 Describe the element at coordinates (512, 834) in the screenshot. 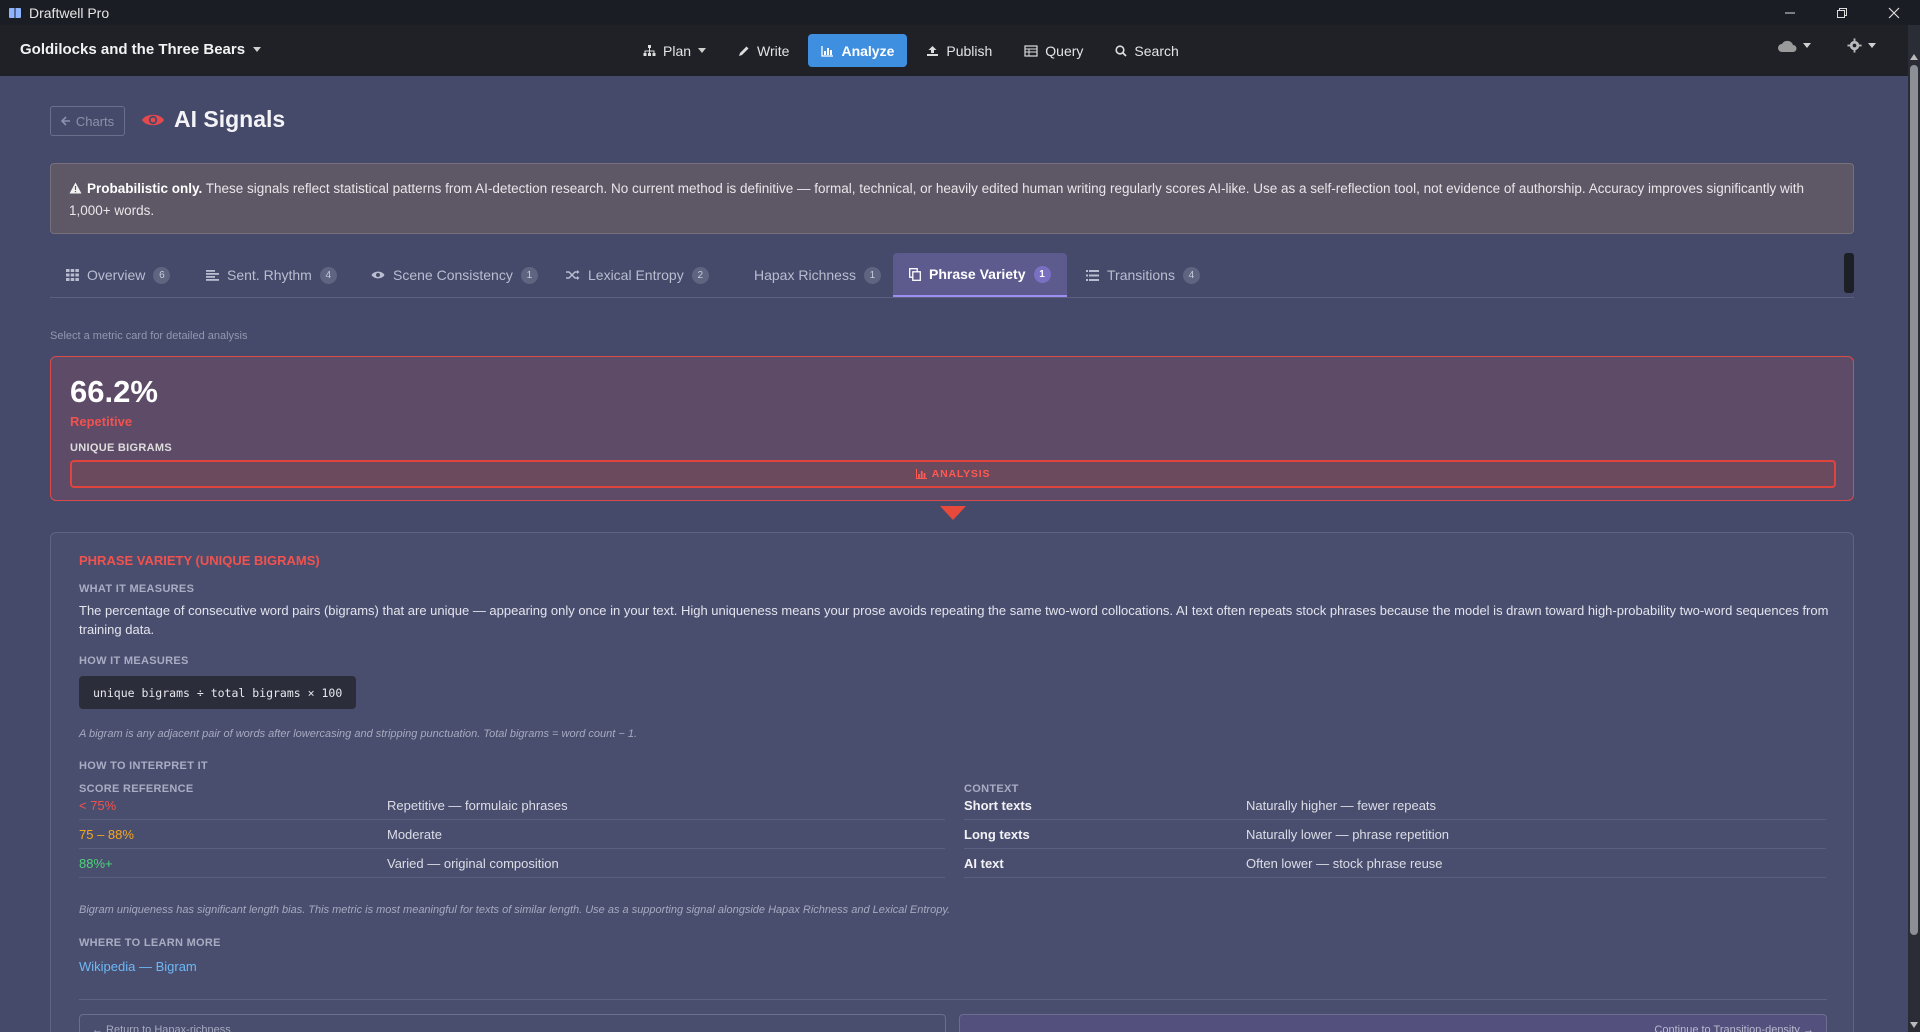

I see `score-ref-row: 75 – 88% Moderate` at that location.